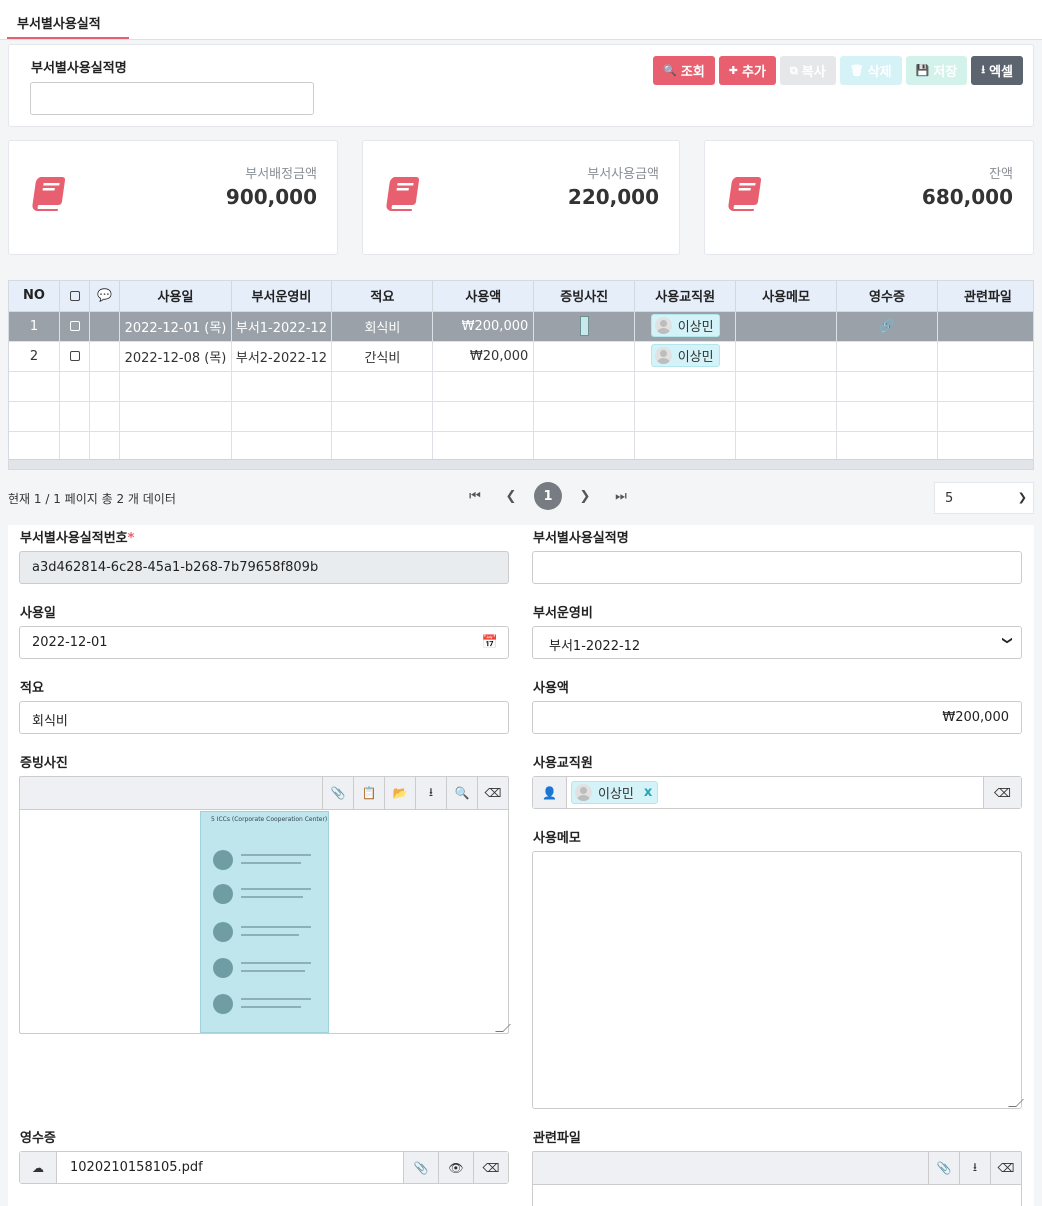 The width and height of the screenshot is (1042, 1206). What do you see at coordinates (511, 496) in the screenshot?
I see `prev-page-icon: ❮` at bounding box center [511, 496].